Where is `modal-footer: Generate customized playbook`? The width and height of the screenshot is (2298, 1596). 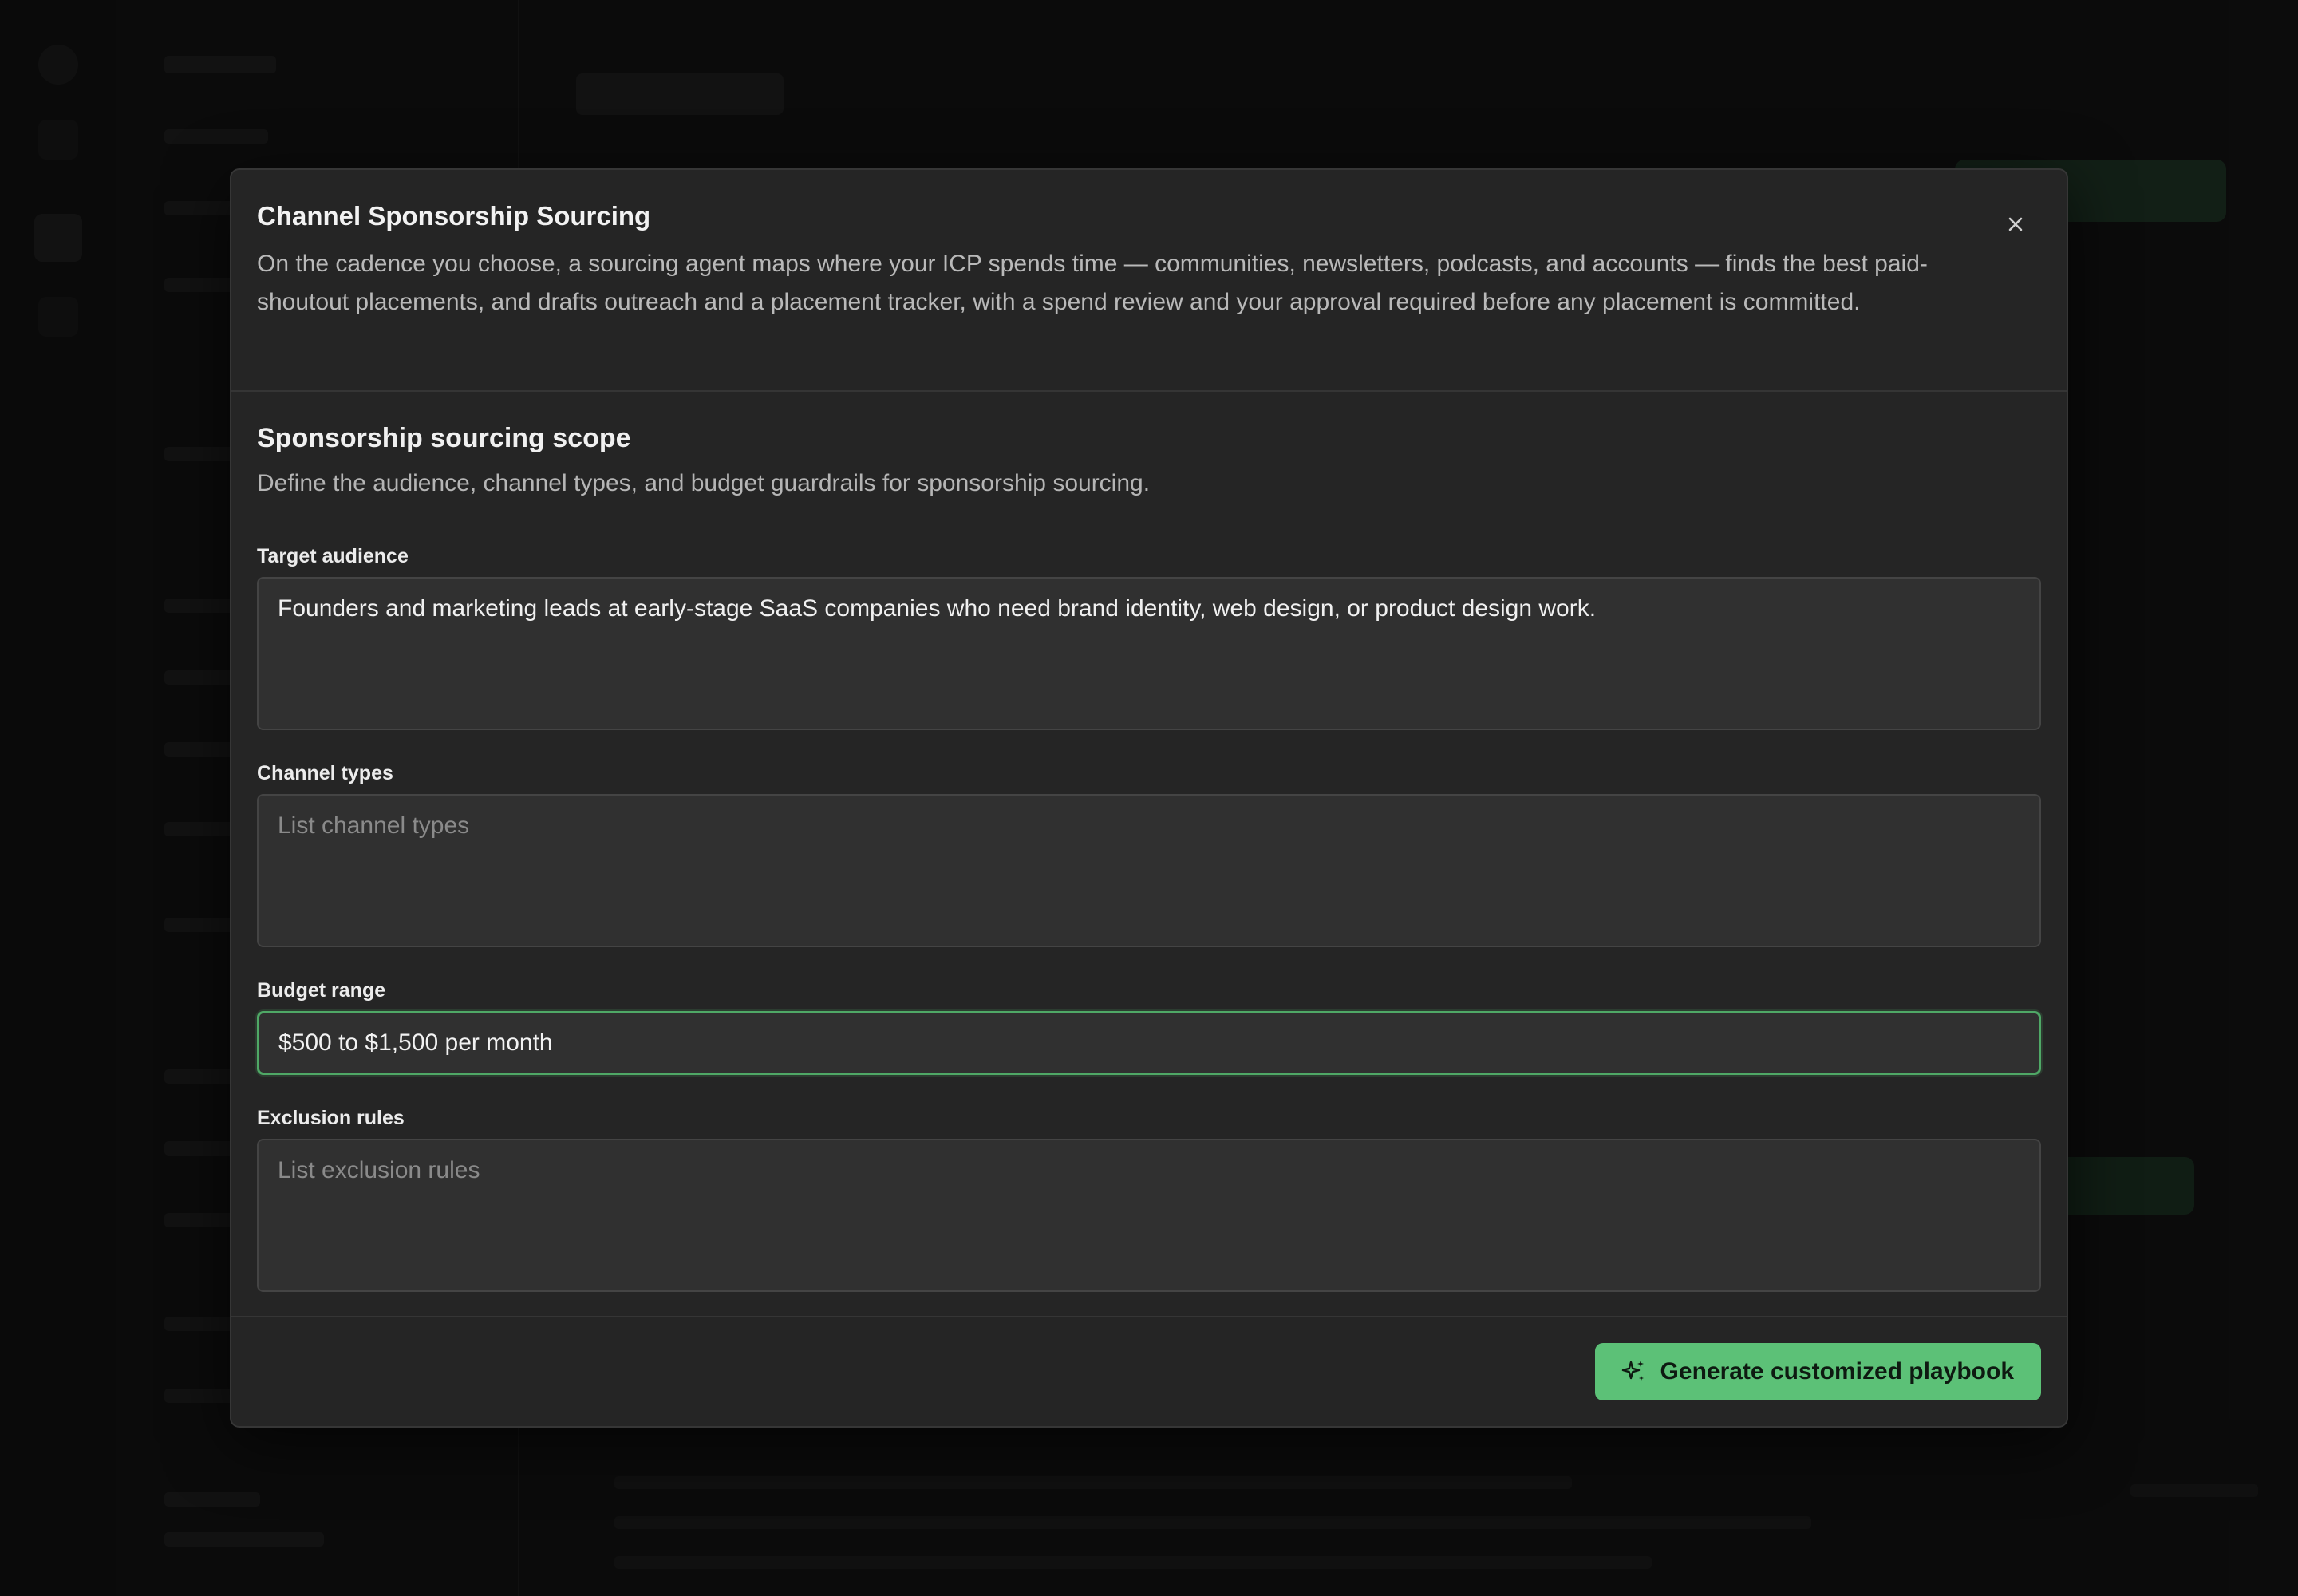
modal-footer: Generate customized playbook is located at coordinates (1149, 1371).